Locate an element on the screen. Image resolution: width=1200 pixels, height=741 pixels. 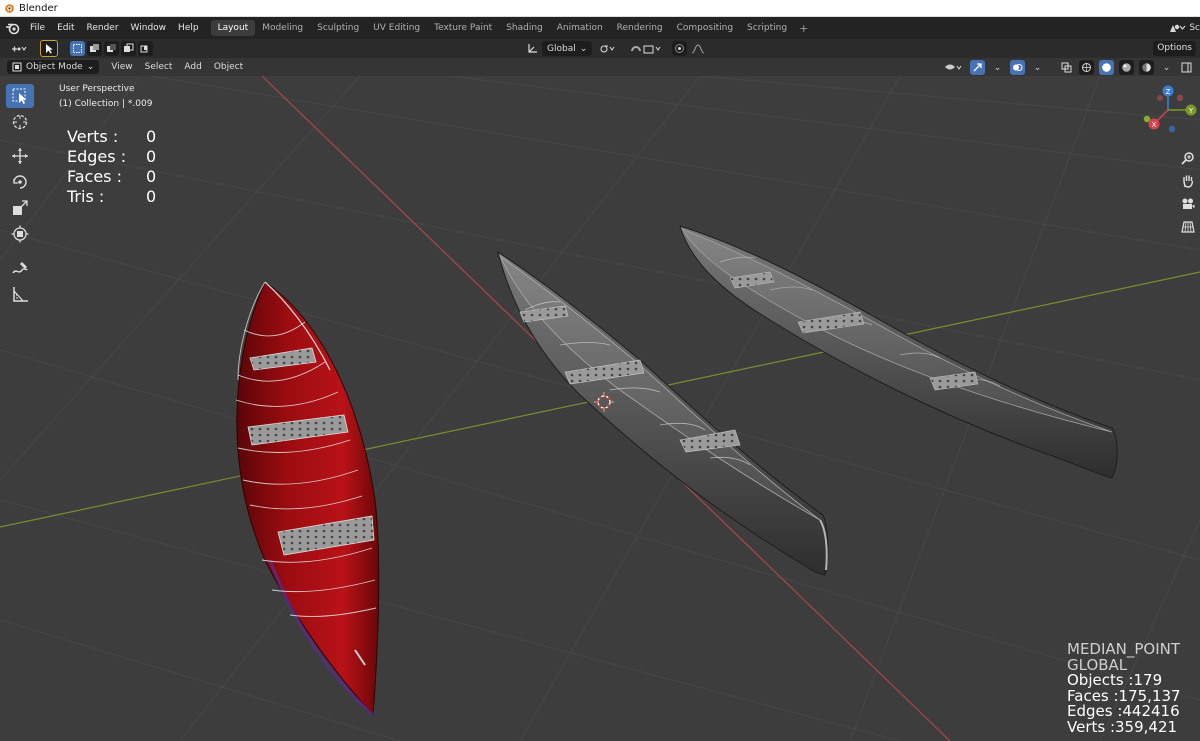
stat-label: Verts : is located at coordinates (93, 136).